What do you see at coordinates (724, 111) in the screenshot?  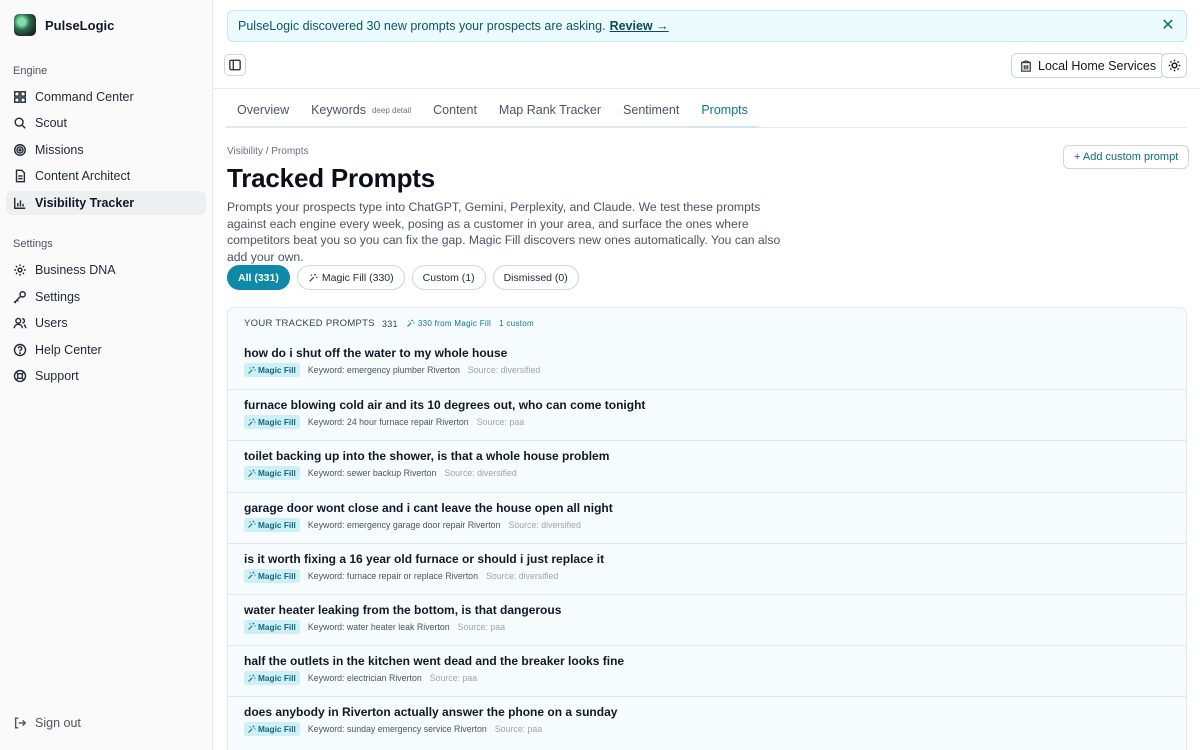 I see `tab-prompts: Prompts` at bounding box center [724, 111].